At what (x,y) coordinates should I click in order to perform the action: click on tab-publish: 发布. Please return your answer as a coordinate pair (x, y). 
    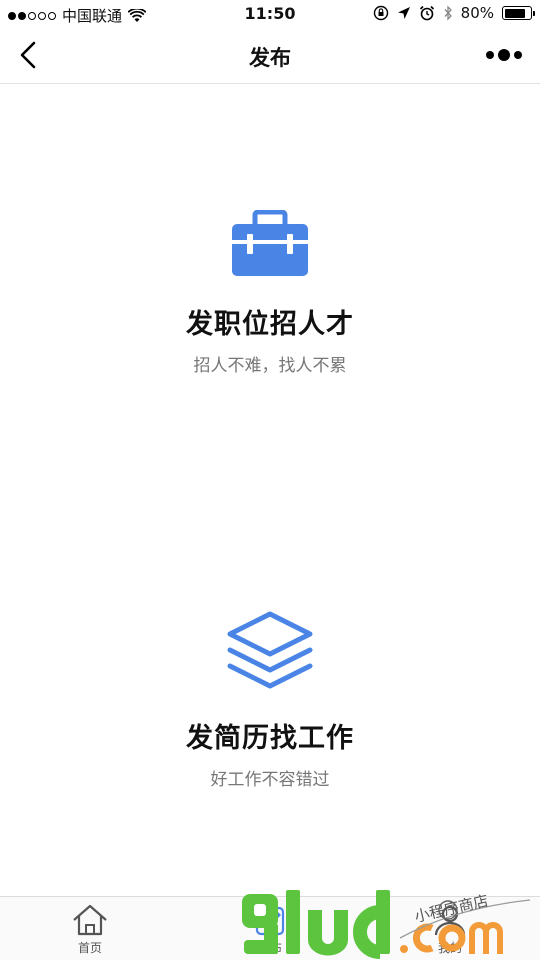
    Looking at the image, I should click on (270, 929).